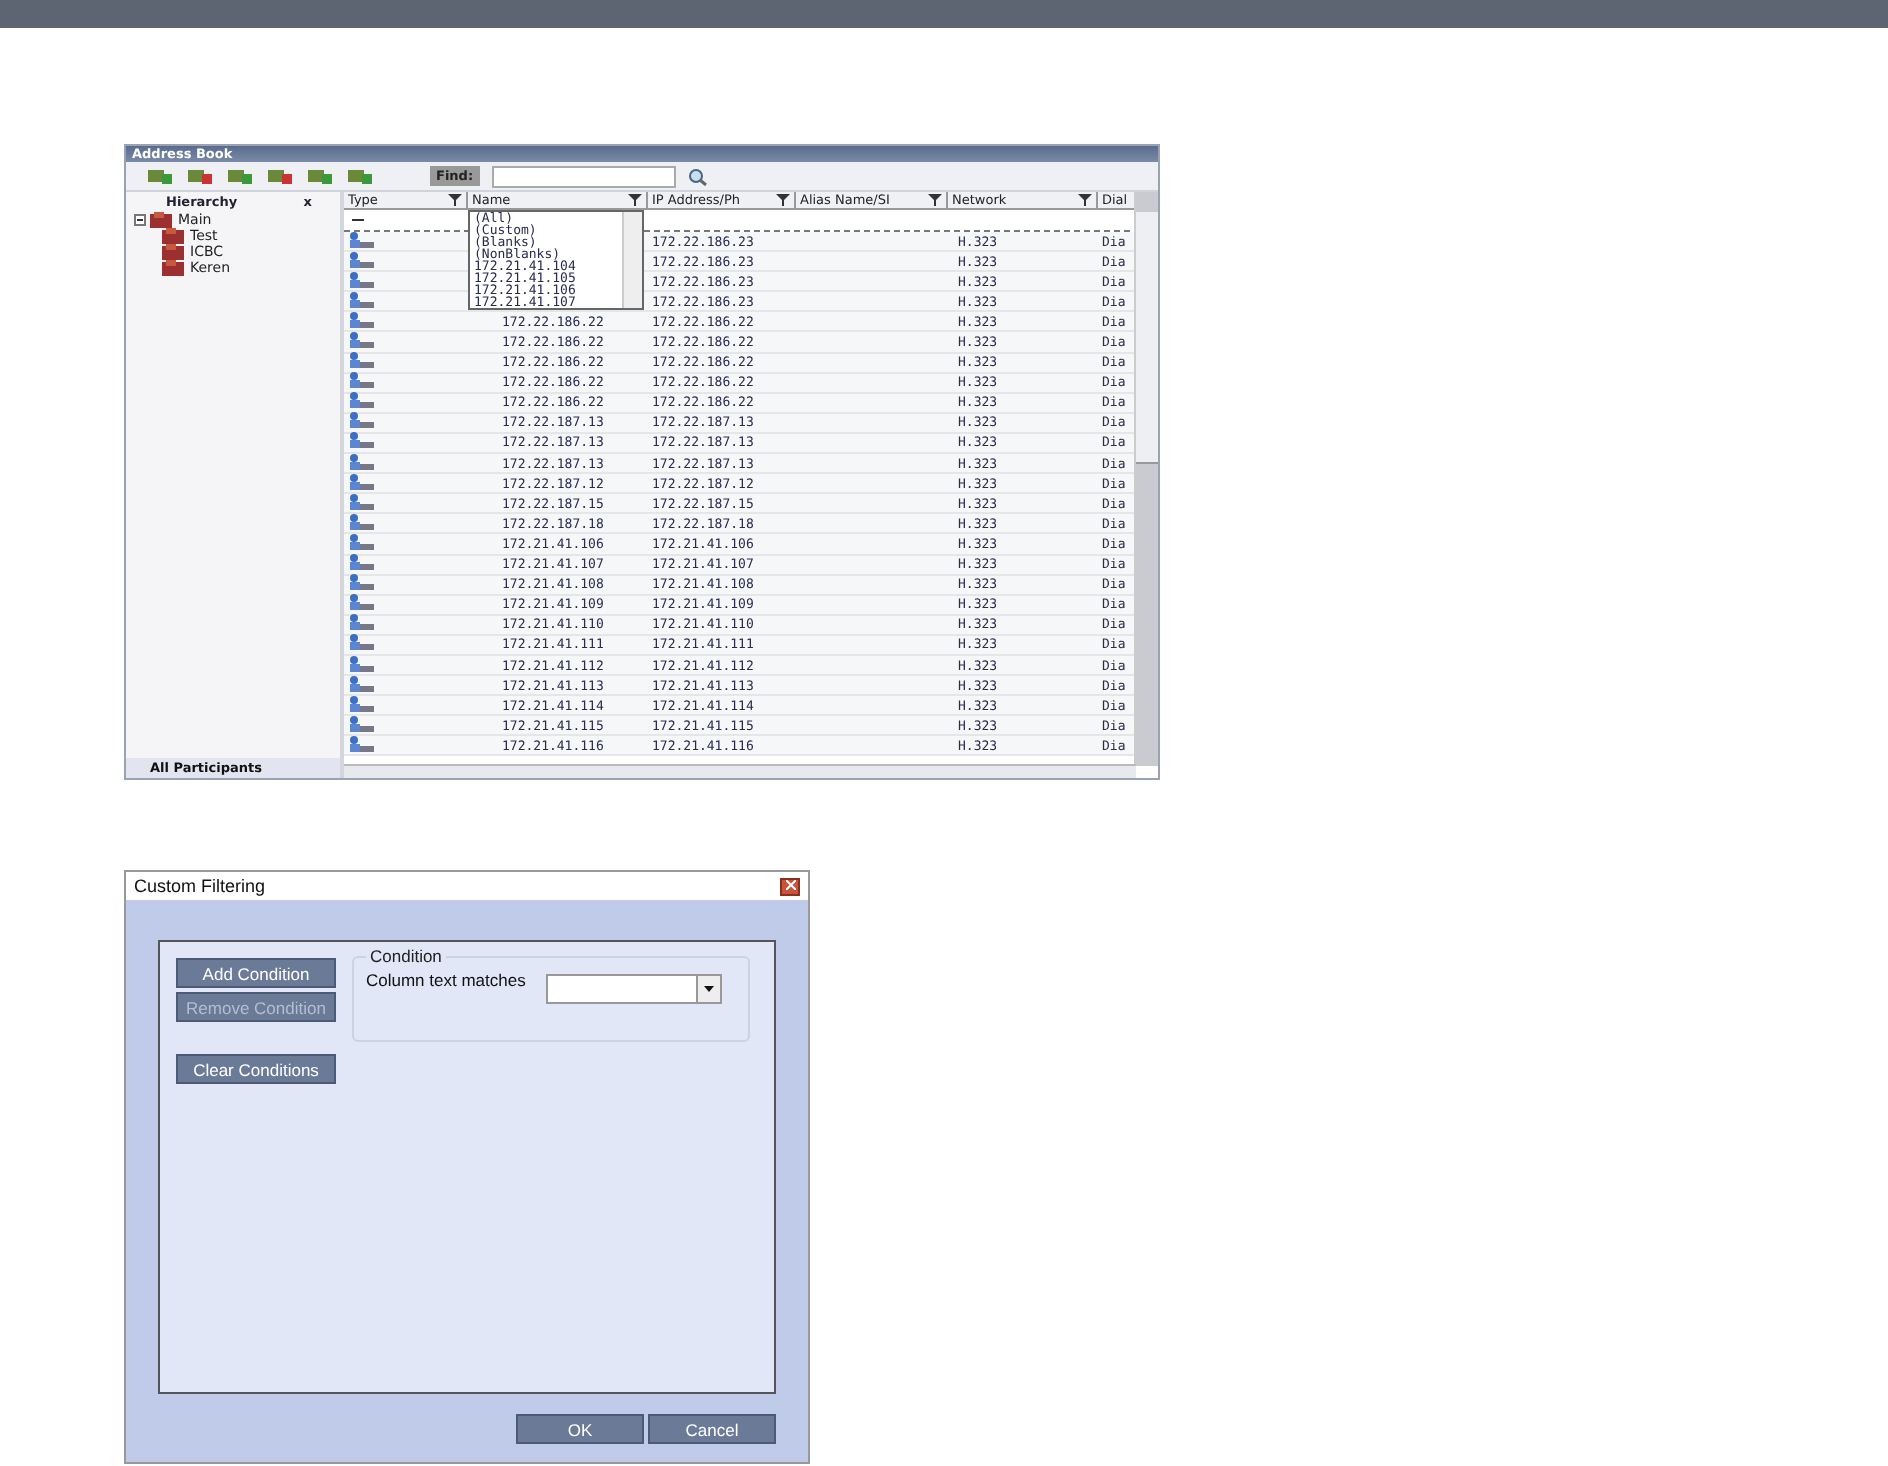  What do you see at coordinates (708, 989) in the screenshot?
I see `caret-icon` at bounding box center [708, 989].